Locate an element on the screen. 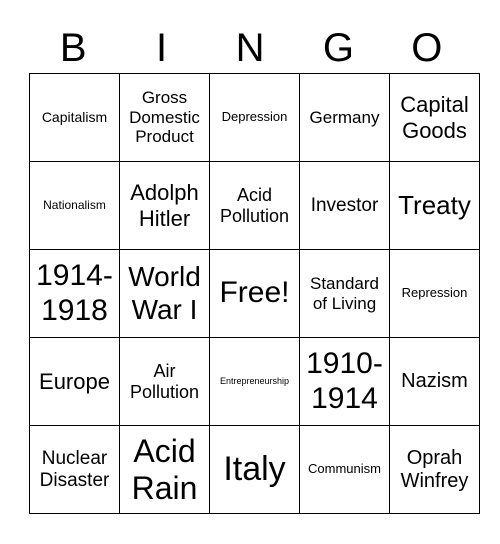  bingo-cell: Acid Pollution is located at coordinates (254, 205).